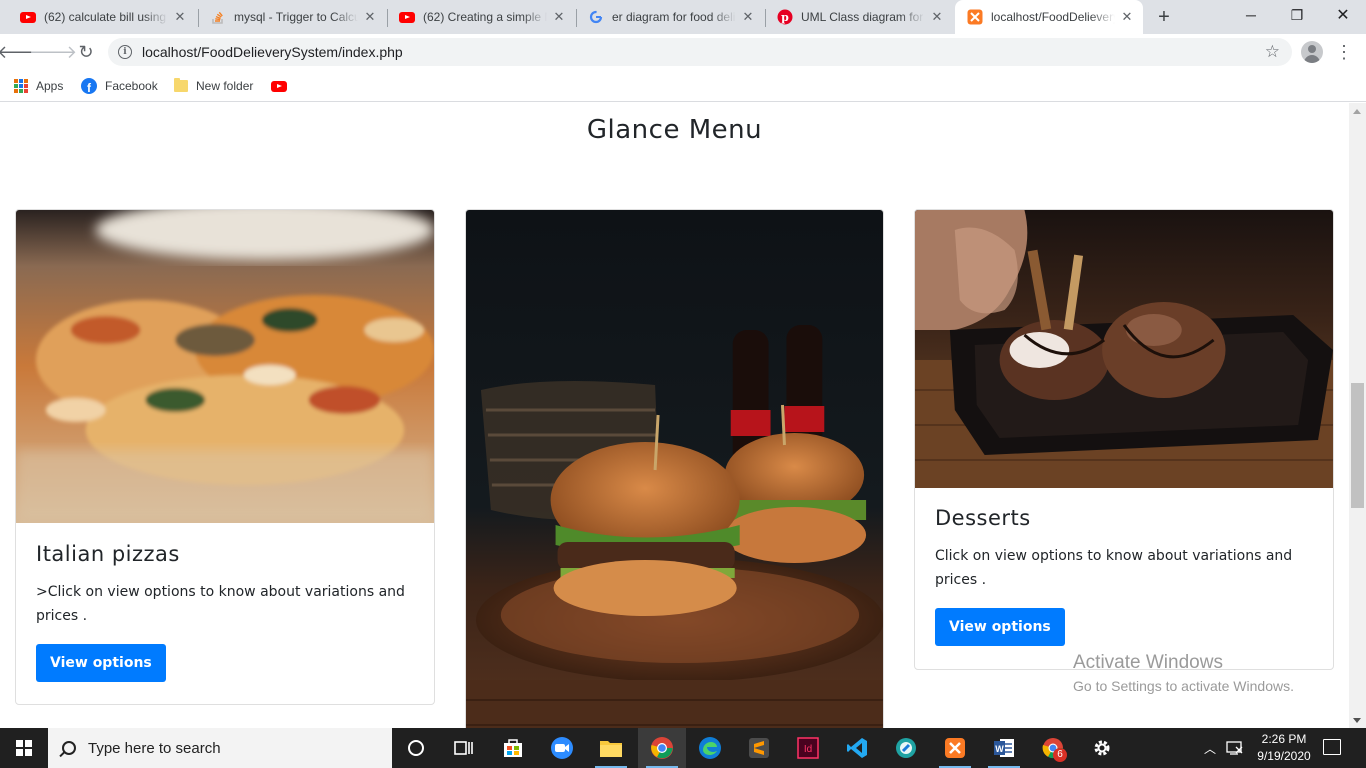  I want to click on show-hidden-icons-button: ︿, so click(1210, 748).